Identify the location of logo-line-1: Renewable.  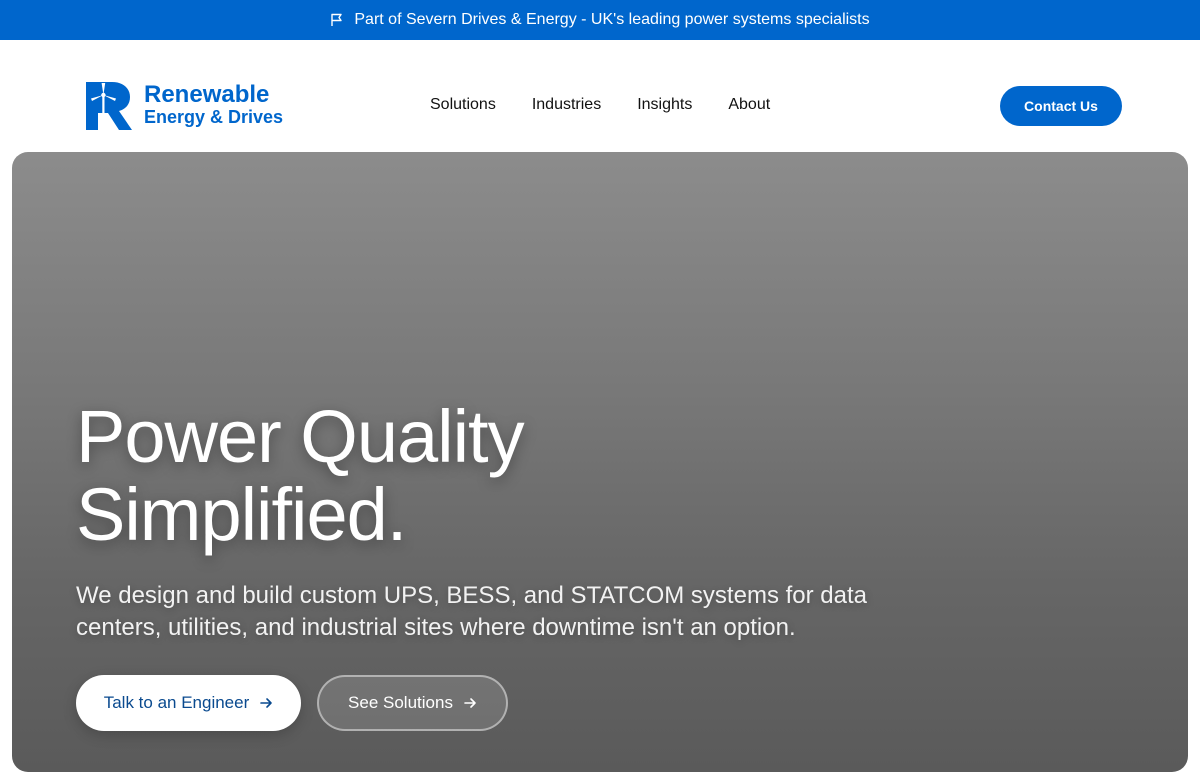
(207, 94).